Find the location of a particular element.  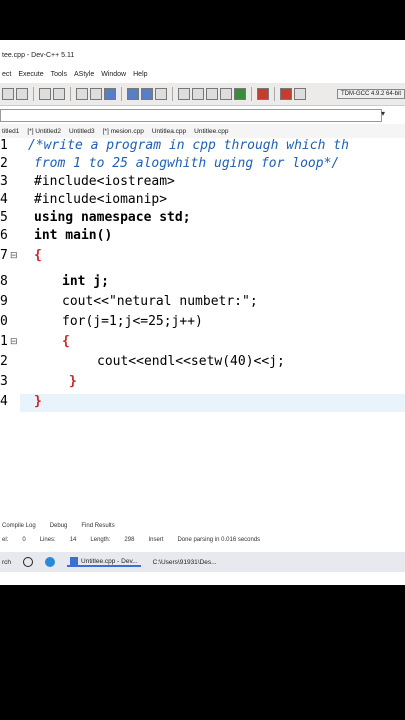

rebuild-icon is located at coordinates (226, 94).